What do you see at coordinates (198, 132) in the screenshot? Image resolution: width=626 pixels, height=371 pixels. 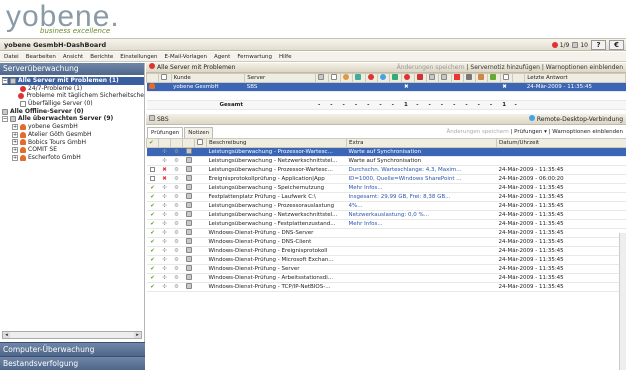 I see `tab-notes: Notizen` at bounding box center [198, 132].